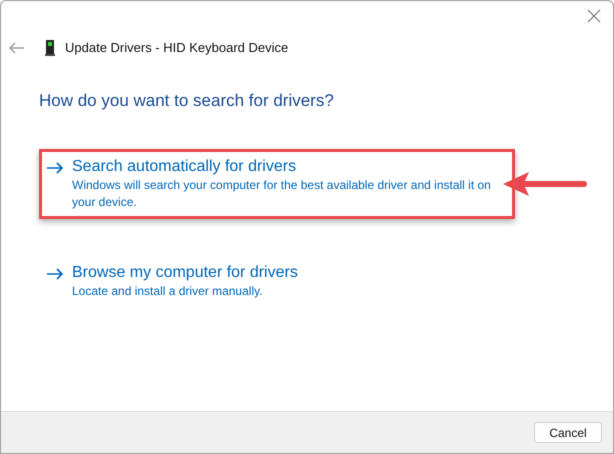 The height and width of the screenshot is (454, 614). What do you see at coordinates (17, 48) in the screenshot?
I see `back-arrow-icon` at bounding box center [17, 48].